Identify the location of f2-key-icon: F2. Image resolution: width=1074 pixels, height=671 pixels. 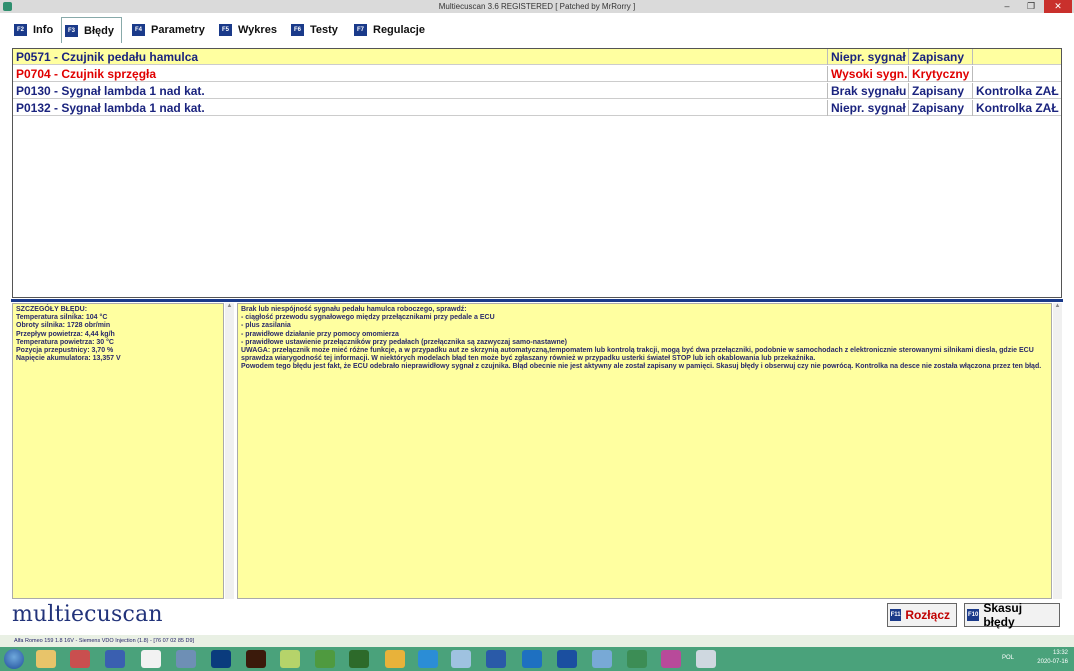
(20, 30).